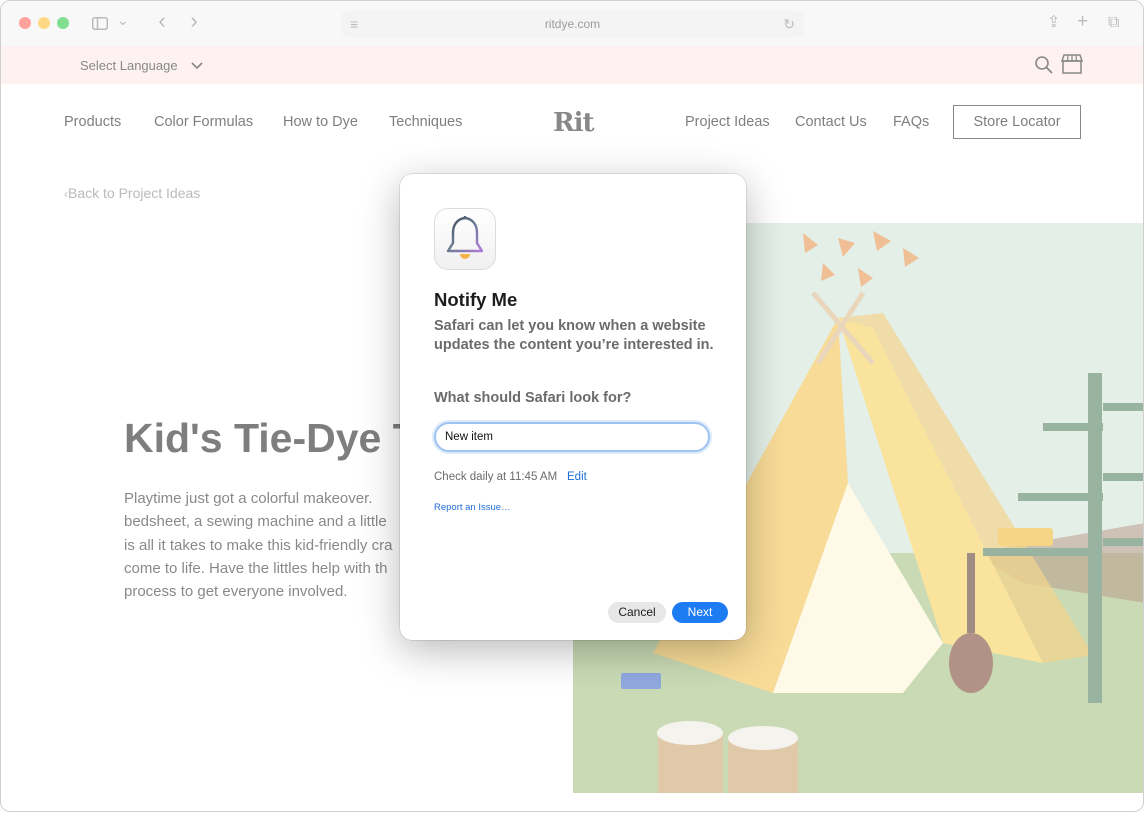 This screenshot has height=814, width=1144. What do you see at coordinates (700, 612) in the screenshot?
I see `next-button: Next` at bounding box center [700, 612].